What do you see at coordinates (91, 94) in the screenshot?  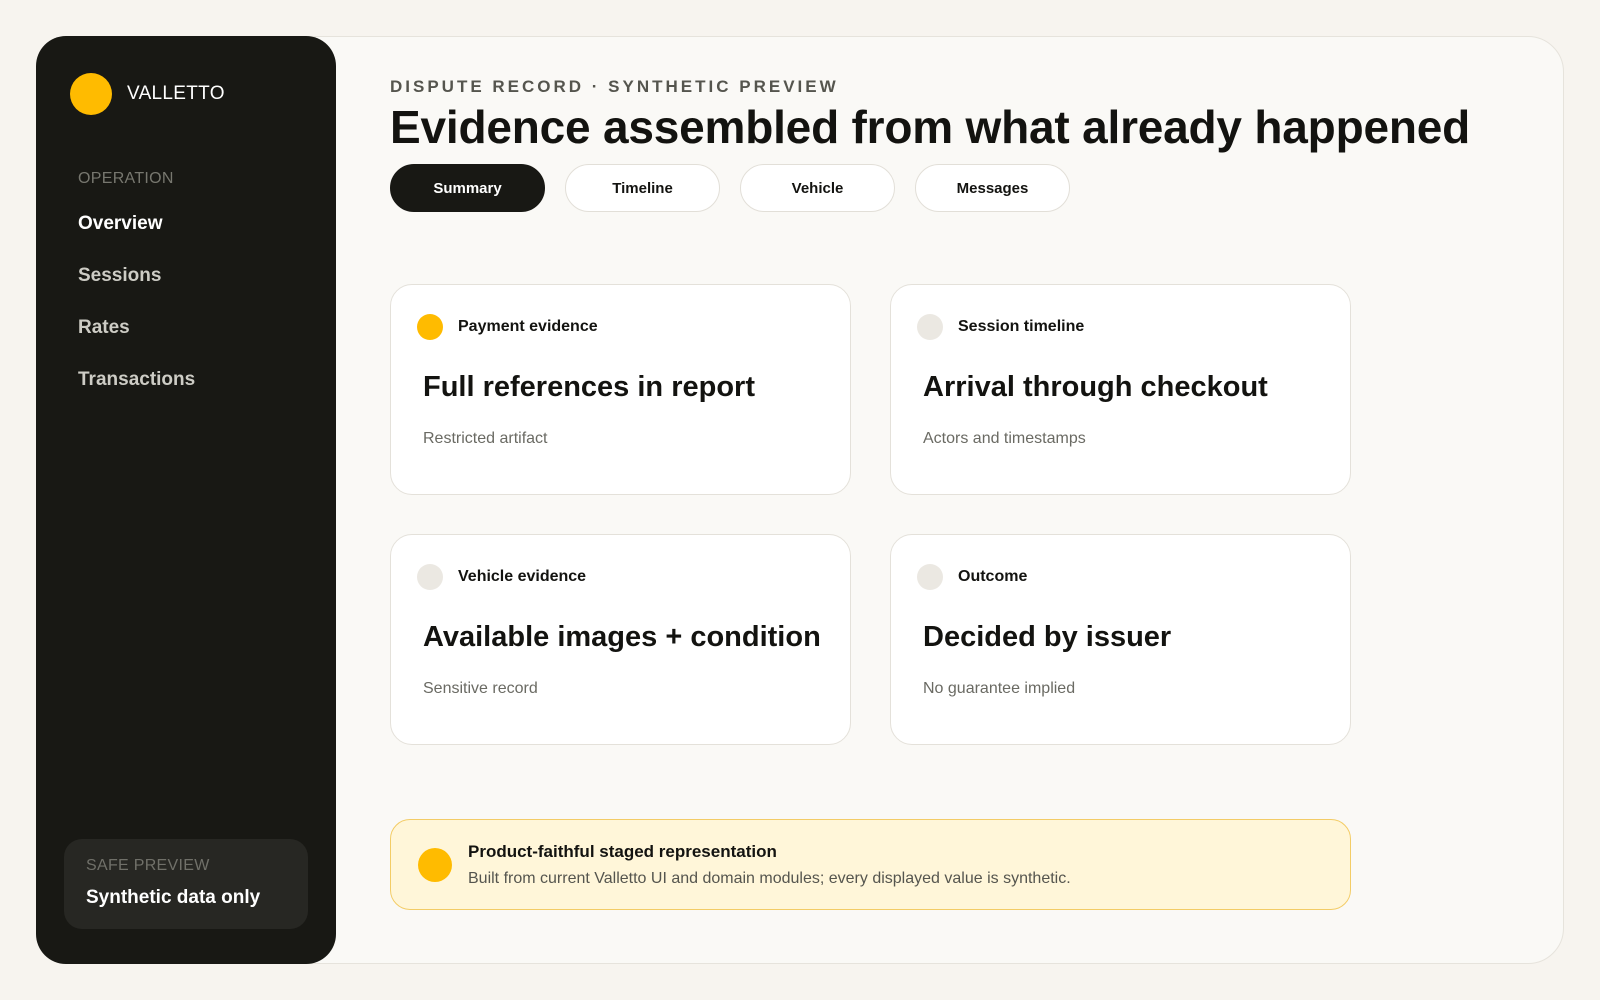 I see `brand-logo-icon` at bounding box center [91, 94].